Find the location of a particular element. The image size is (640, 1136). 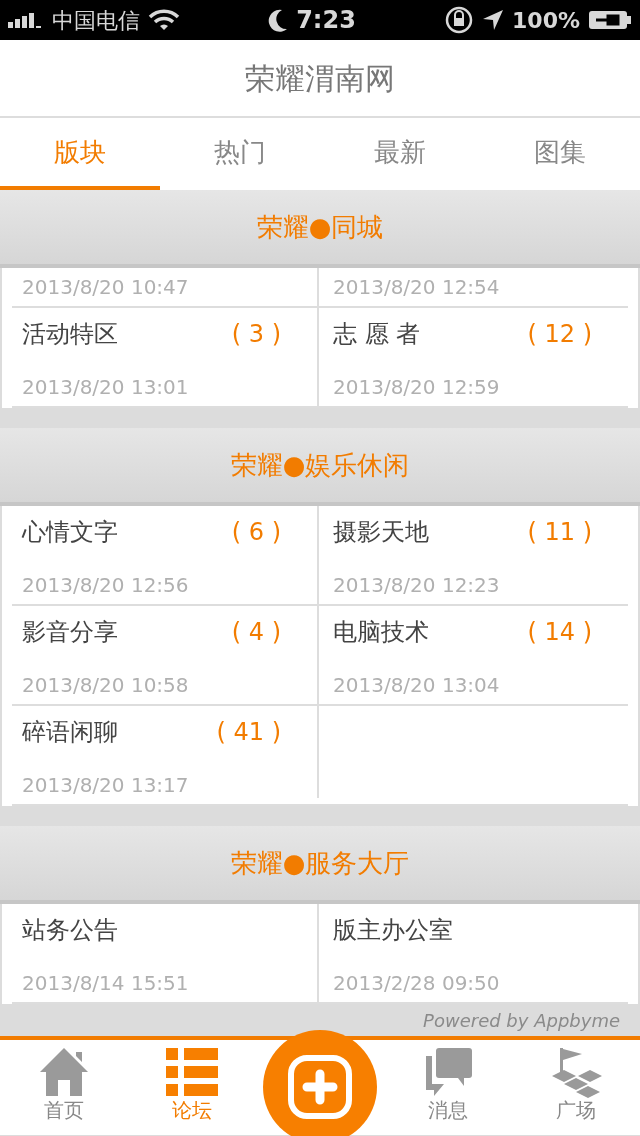

forum-board: 站务公告 2013/8/14 15:51 is located at coordinates (164, 953).